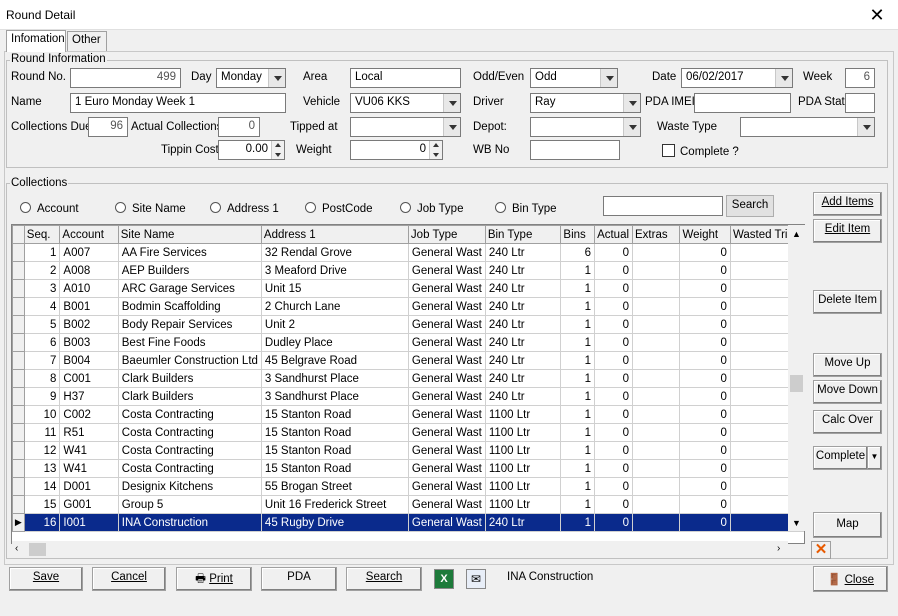 The image size is (898, 616). What do you see at coordinates (18, 252) in the screenshot?
I see `row-indicator` at bounding box center [18, 252].